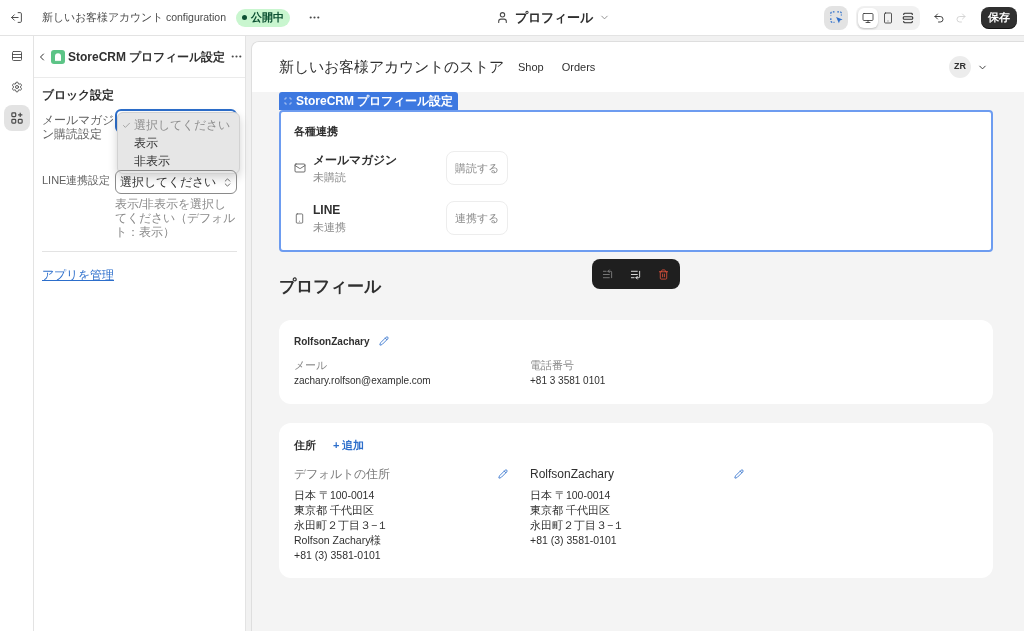  Describe the element at coordinates (552, 365) in the screenshot. I see `field-label: 電話番号` at that location.